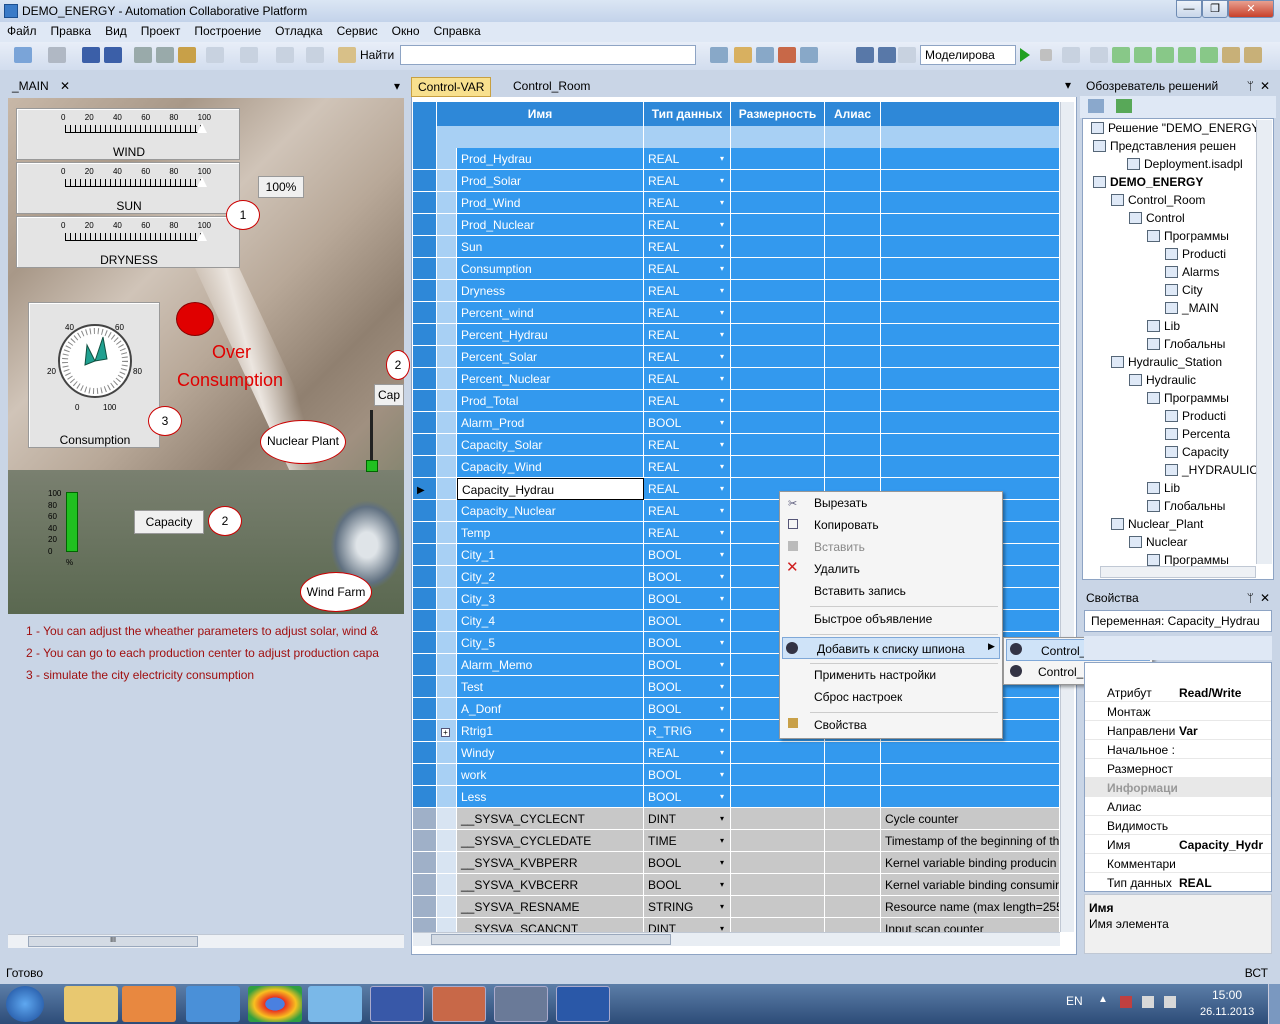 This screenshot has width=1280, height=1024. What do you see at coordinates (30, 86) in the screenshot?
I see `main-tab: _MAIN` at bounding box center [30, 86].